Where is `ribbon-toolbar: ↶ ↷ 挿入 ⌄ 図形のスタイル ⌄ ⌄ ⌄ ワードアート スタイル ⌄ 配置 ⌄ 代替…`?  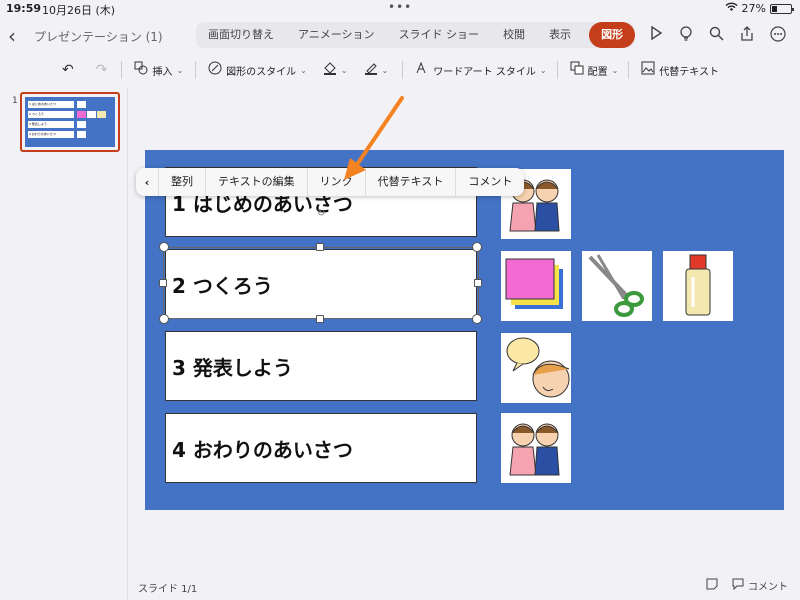 ribbon-toolbar: ↶ ↷ 挿入 ⌄ 図形のスタイル ⌄ ⌄ ⌄ ワードアート スタイル ⌄ 配置 ⌄ 代替… is located at coordinates (400, 70).